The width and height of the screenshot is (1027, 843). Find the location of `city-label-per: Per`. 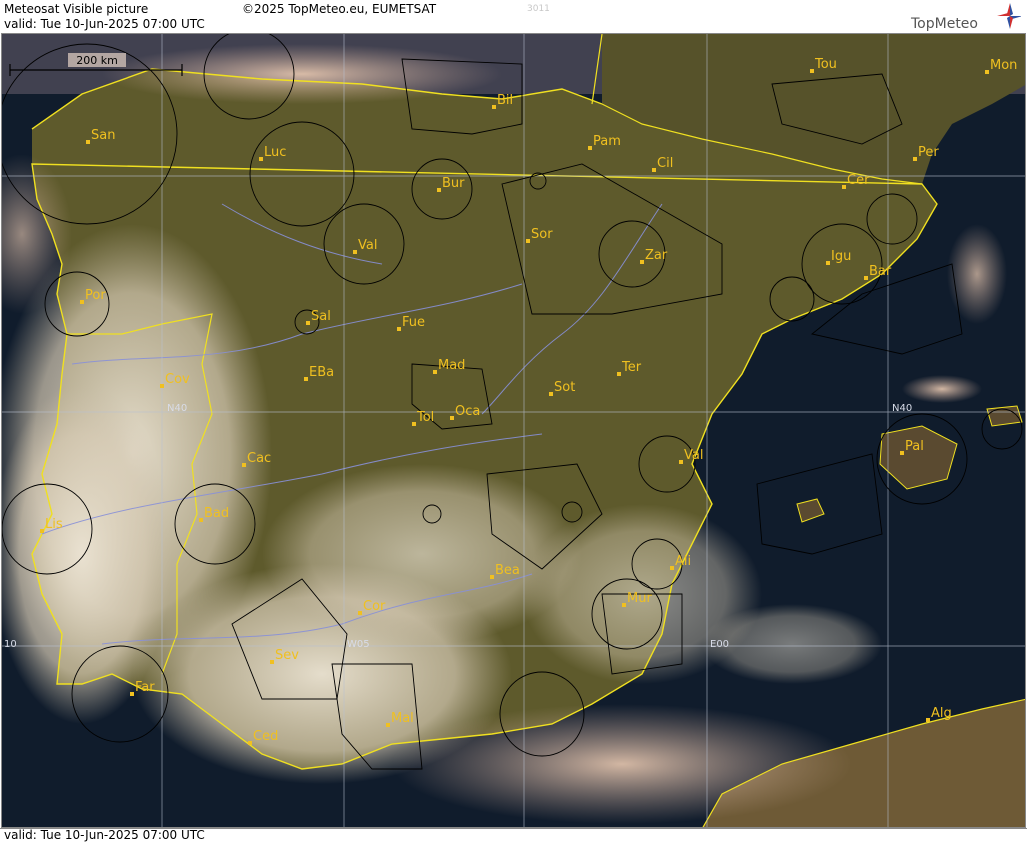

city-label-per: Per is located at coordinates (928, 152).